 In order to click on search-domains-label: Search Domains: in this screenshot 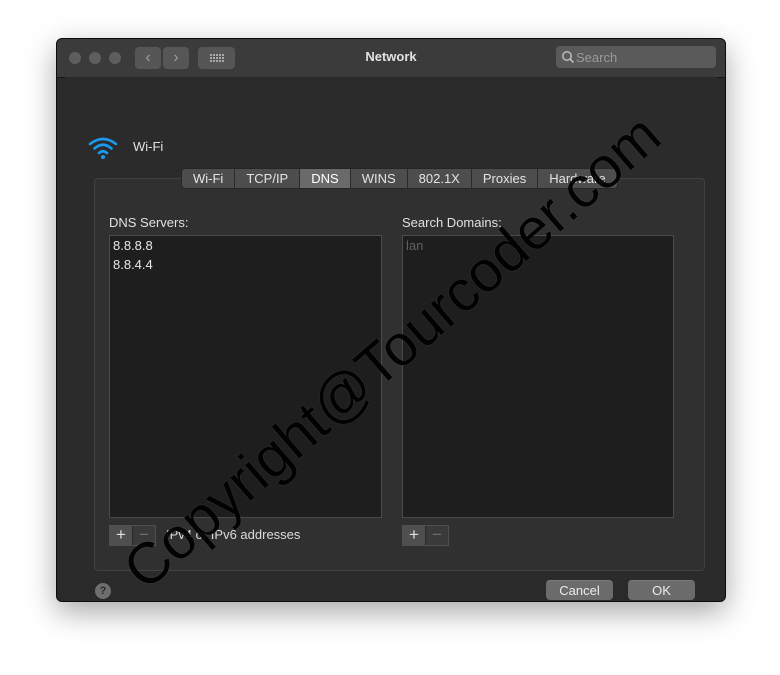, I will do `click(452, 222)`.